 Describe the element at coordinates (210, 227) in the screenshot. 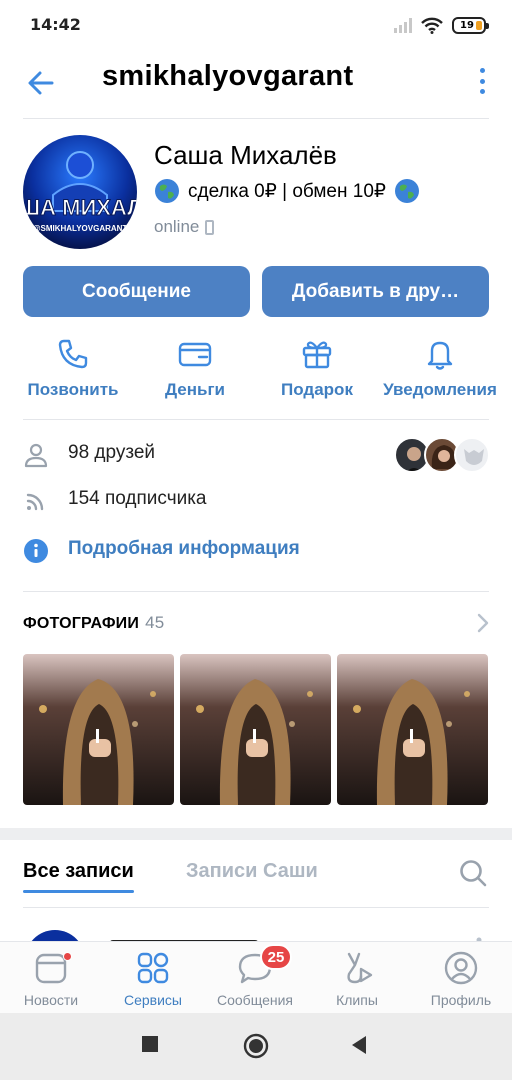

I see `mobile-icon` at that location.